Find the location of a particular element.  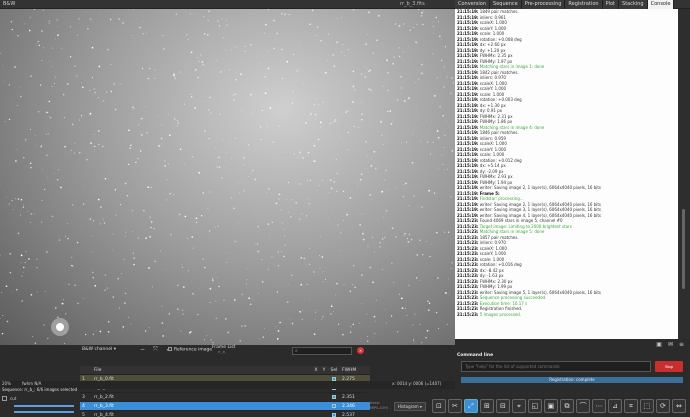

console-message: Execution time: 10.17 s is located at coordinates (503, 303).